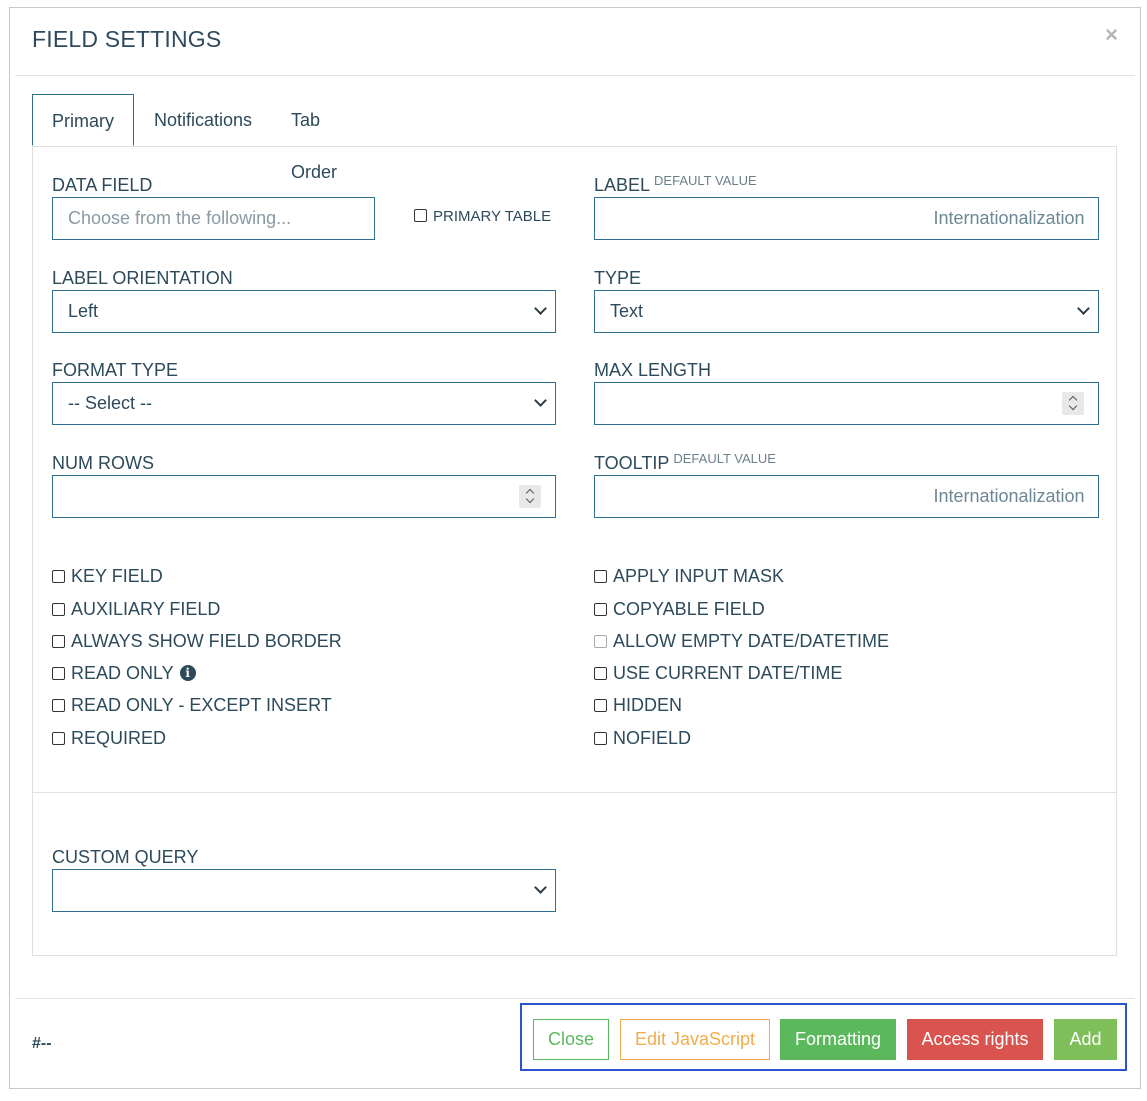 The image size is (1147, 1101). Describe the element at coordinates (653, 370) in the screenshot. I see `max-length-label: MAX LENGTH` at that location.